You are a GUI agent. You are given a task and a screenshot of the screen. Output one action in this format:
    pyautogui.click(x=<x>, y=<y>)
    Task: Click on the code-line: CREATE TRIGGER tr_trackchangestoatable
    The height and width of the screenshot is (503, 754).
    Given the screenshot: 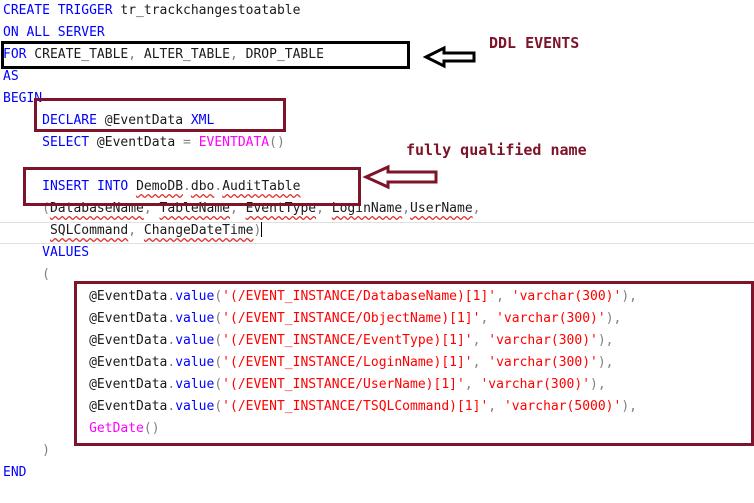 What is the action you would take?
    pyautogui.click(x=151, y=11)
    